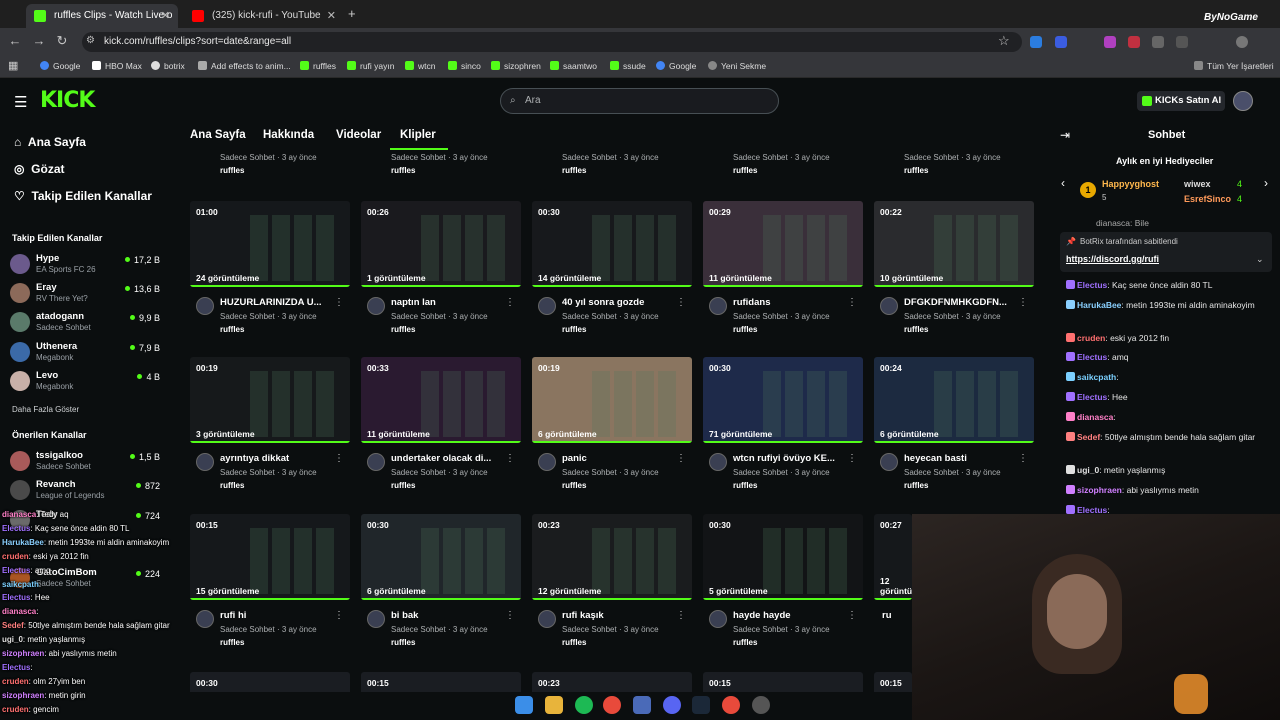  What do you see at coordinates (85, 492) in the screenshot?
I see `sidebar-channel-revanch: Revanch League of Legends 872` at bounding box center [85, 492].